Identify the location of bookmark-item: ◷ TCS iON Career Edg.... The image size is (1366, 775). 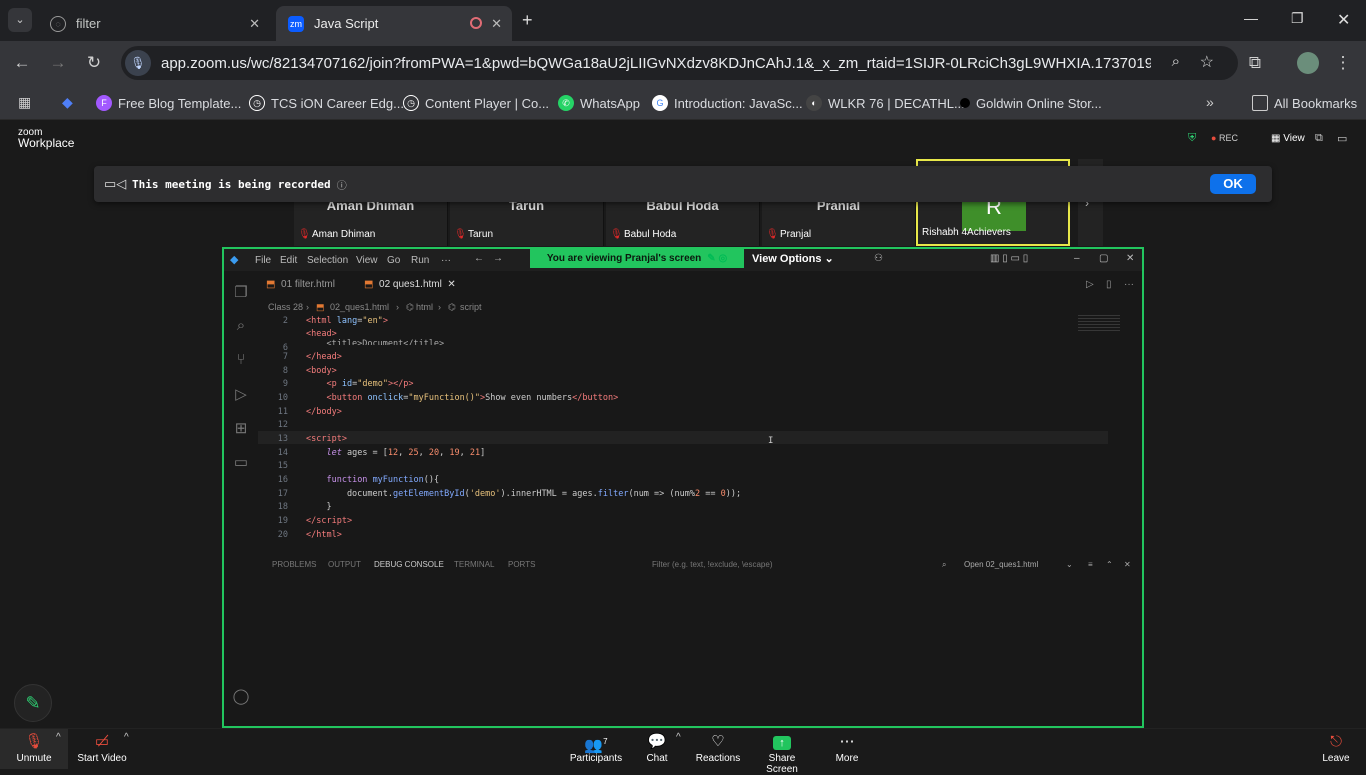
(326, 103).